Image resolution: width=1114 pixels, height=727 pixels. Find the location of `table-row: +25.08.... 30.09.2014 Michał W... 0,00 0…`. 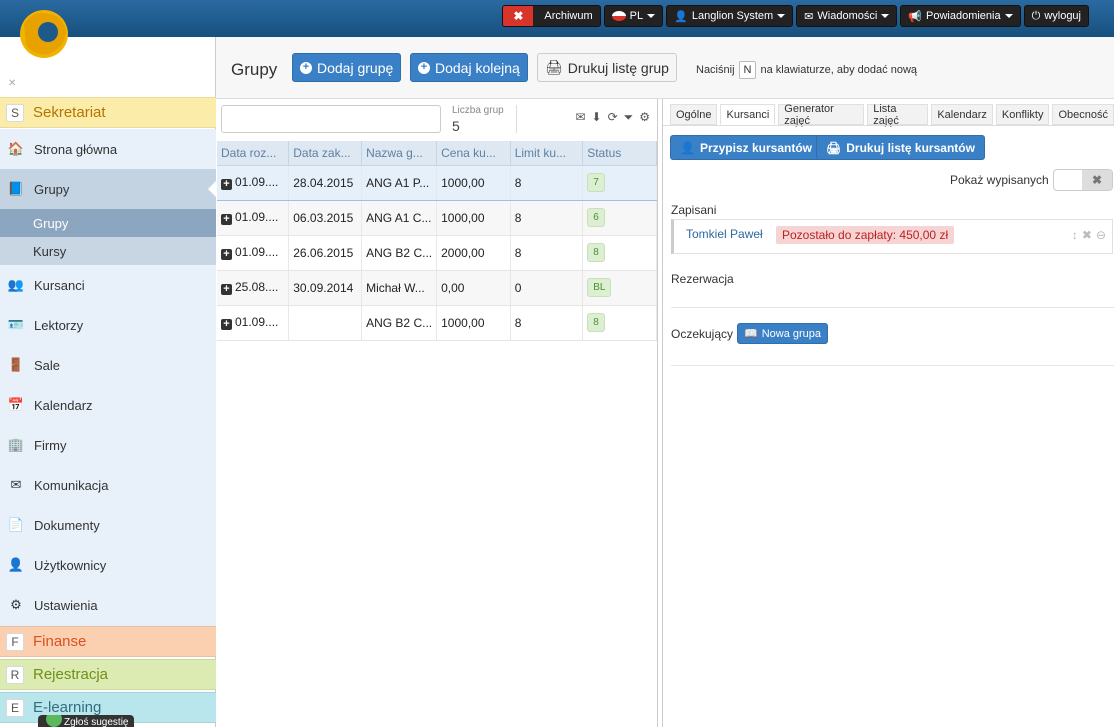

table-row: +25.08.... 30.09.2014 Michał W... 0,00 0… is located at coordinates (437, 288).